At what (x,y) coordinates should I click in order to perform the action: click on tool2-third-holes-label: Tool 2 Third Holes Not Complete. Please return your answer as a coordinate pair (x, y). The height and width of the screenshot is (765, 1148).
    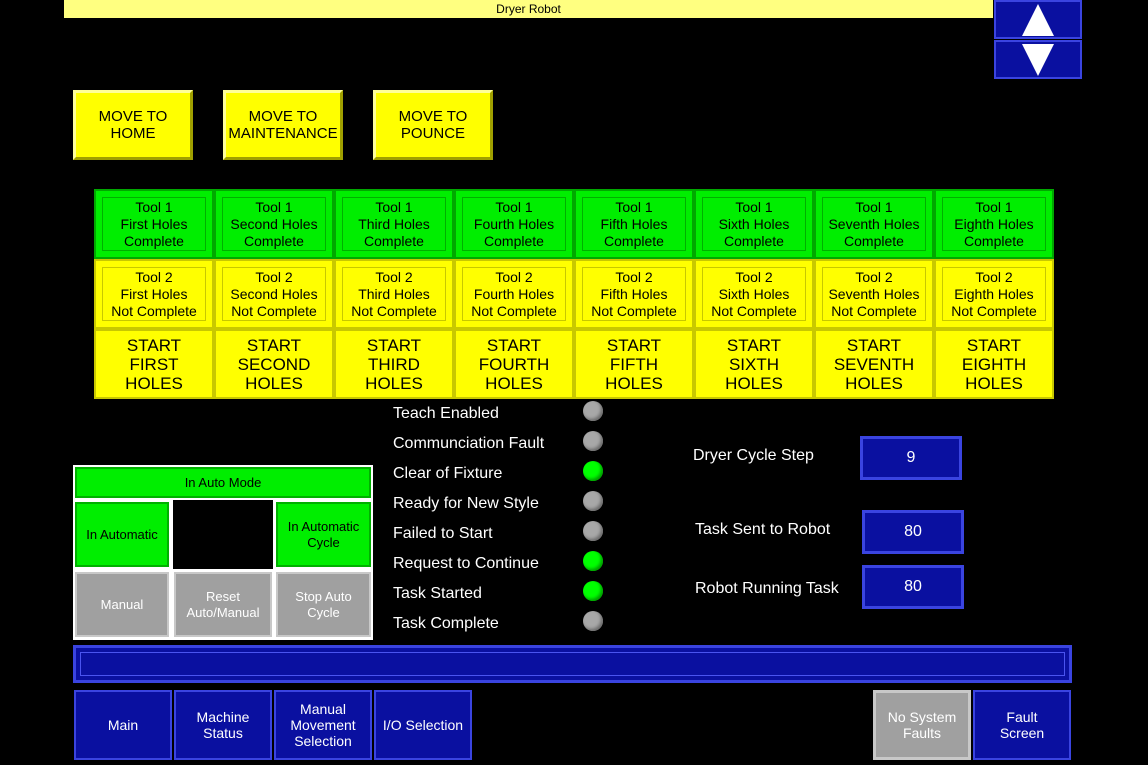
    Looking at the image, I should click on (394, 293).